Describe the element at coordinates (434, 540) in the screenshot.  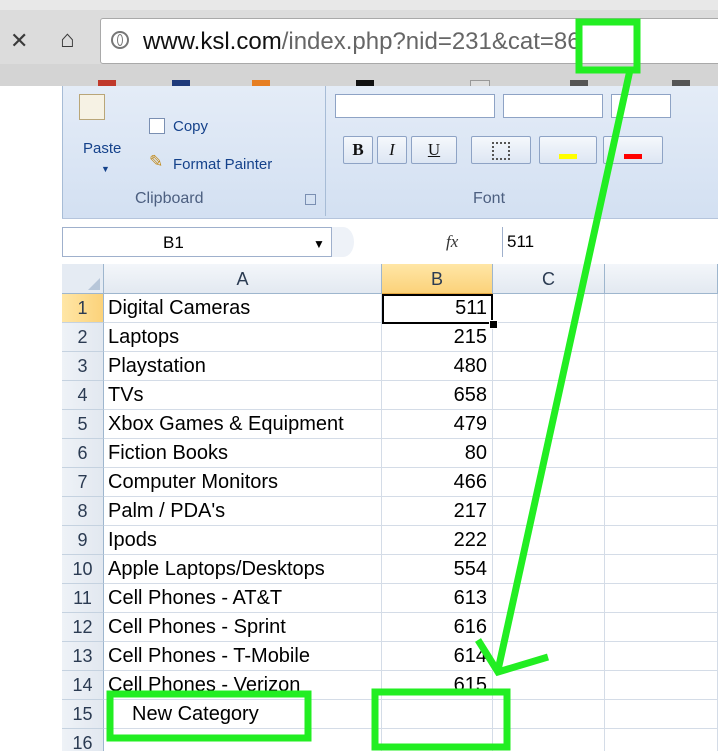
I see `cell-b: 222` at that location.